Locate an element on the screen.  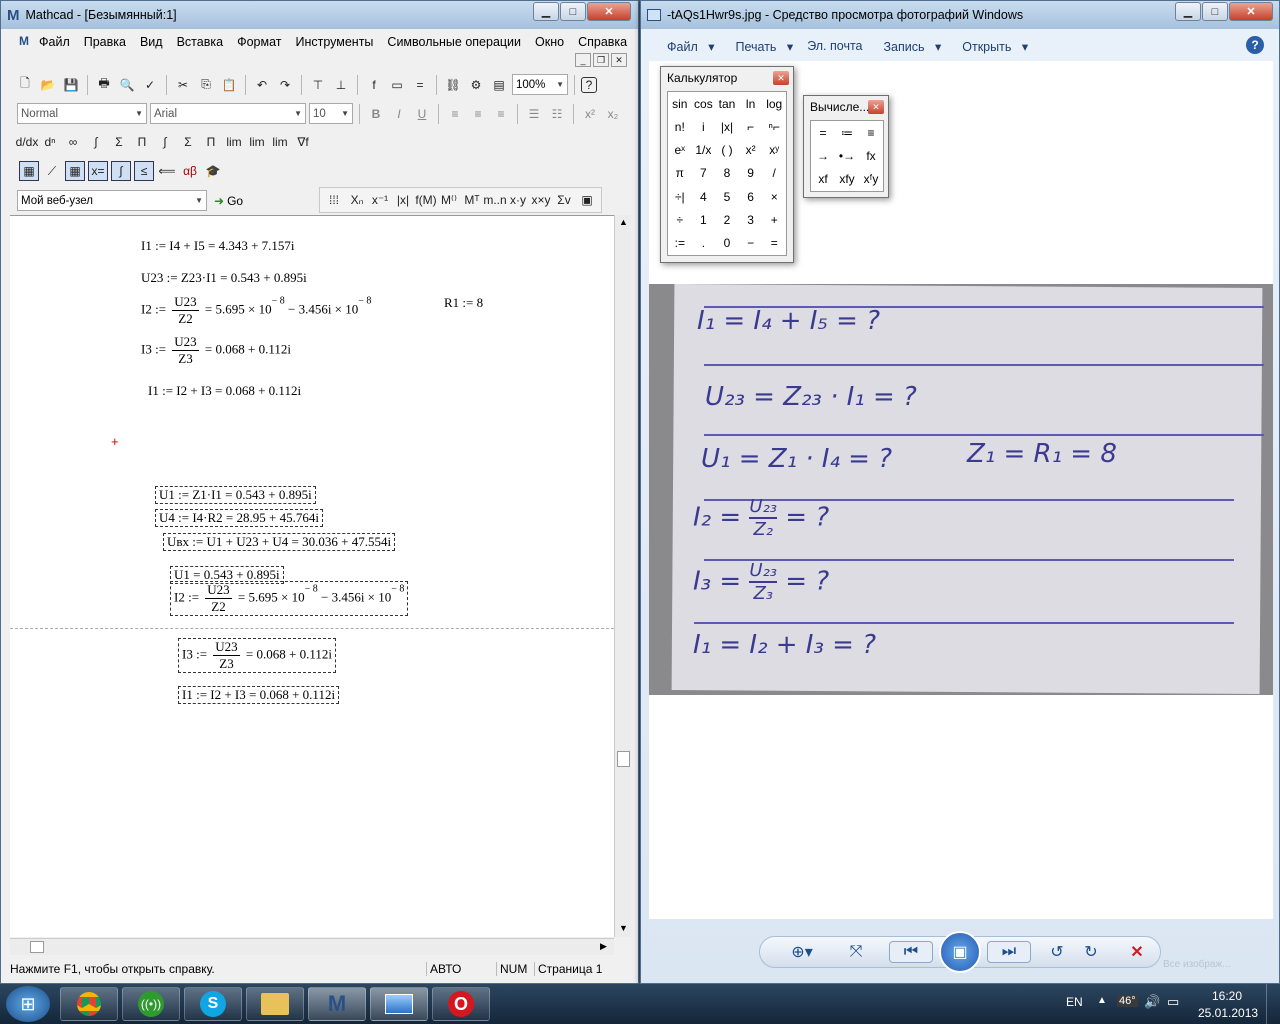
menu-insert: Вставка is located at coordinates (200, 42).